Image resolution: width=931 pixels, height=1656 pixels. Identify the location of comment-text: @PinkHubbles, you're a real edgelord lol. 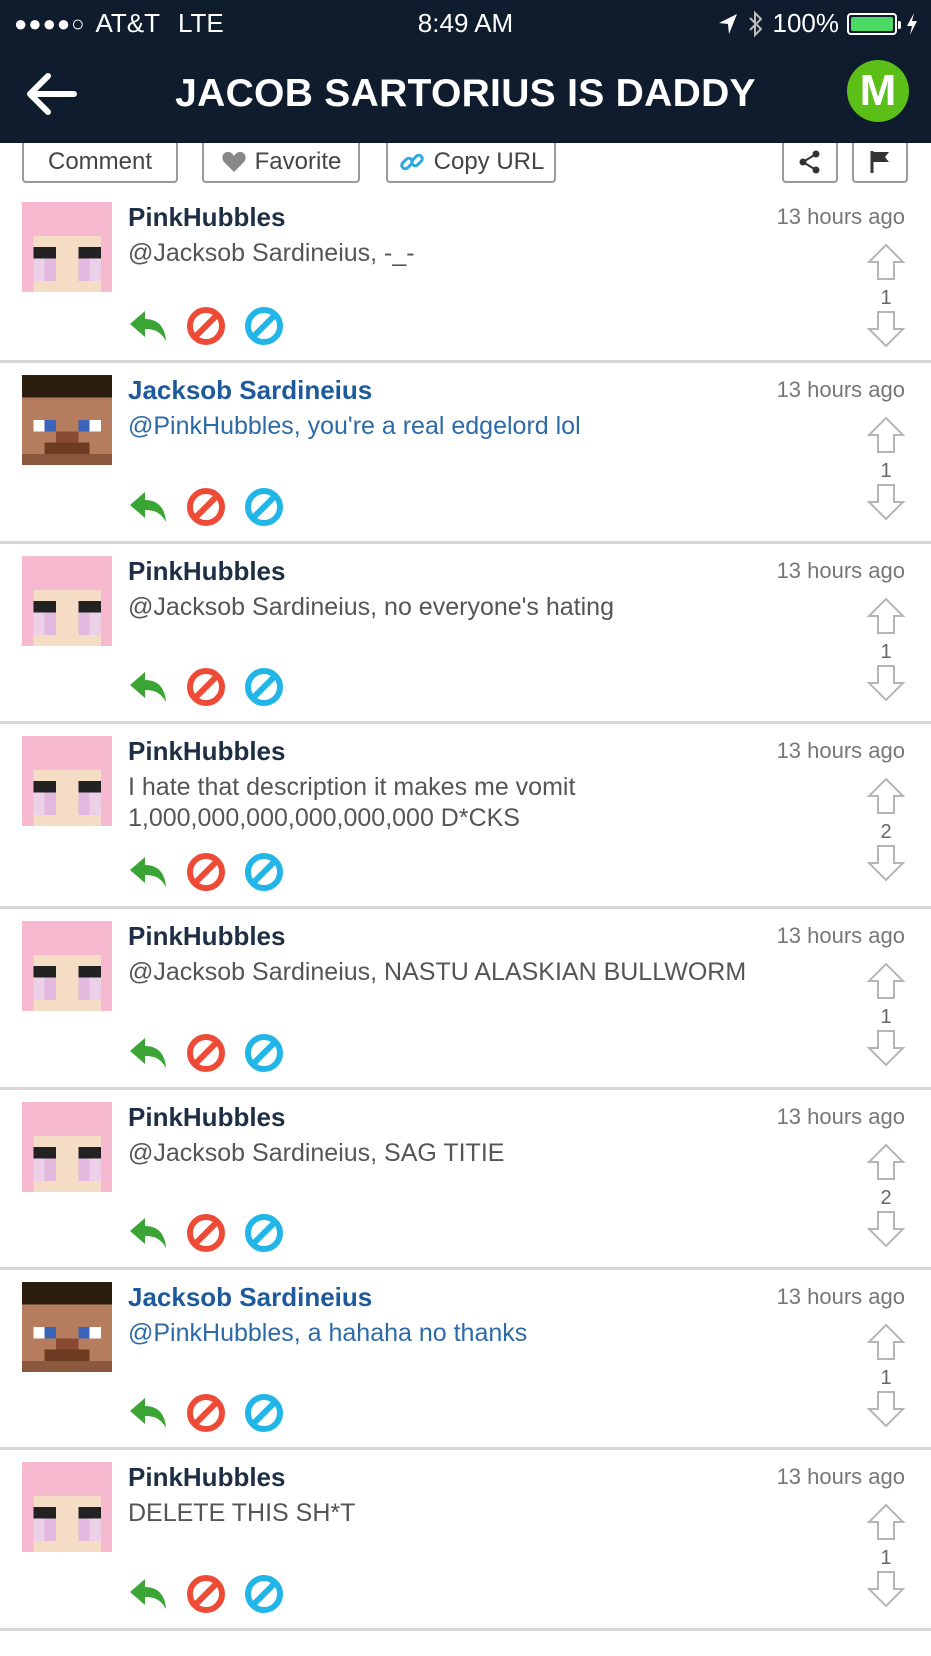
(354, 426).